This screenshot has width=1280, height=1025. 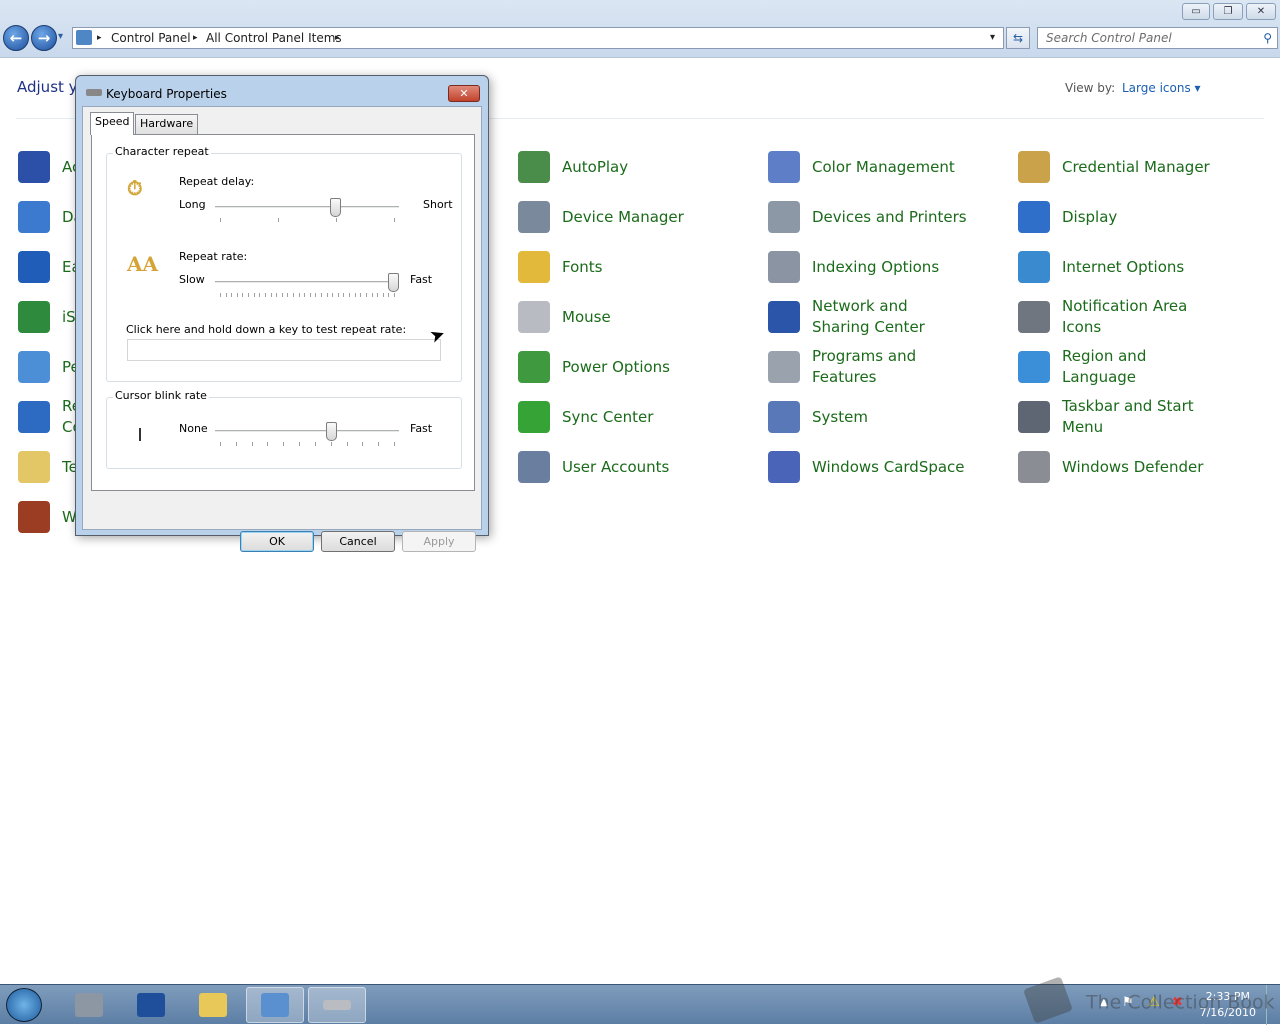 I want to click on view-by-dropdown: Large icons ▾, so click(x=1161, y=88).